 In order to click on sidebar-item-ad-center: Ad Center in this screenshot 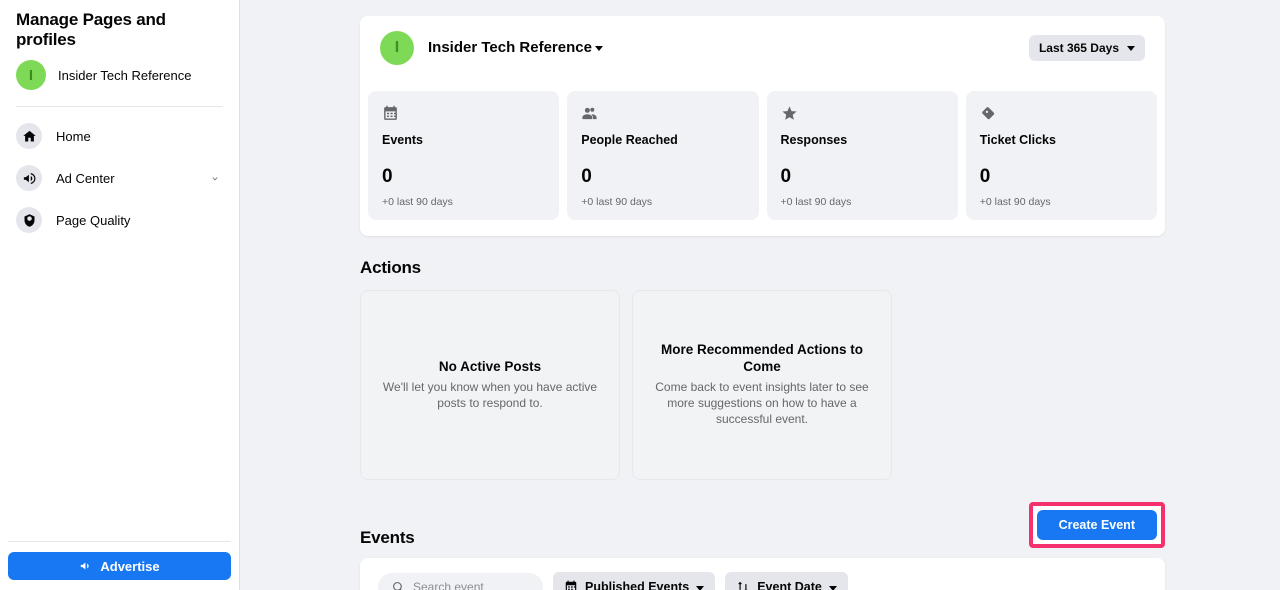, I will do `click(119, 178)`.